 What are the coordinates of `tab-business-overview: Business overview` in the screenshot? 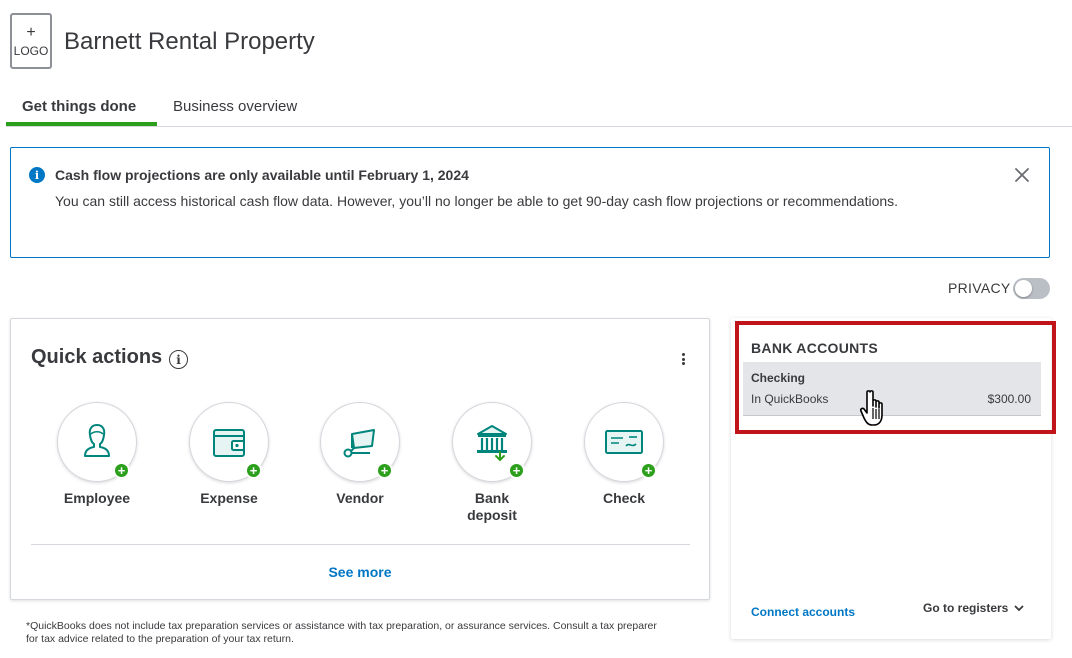 It's located at (235, 112).